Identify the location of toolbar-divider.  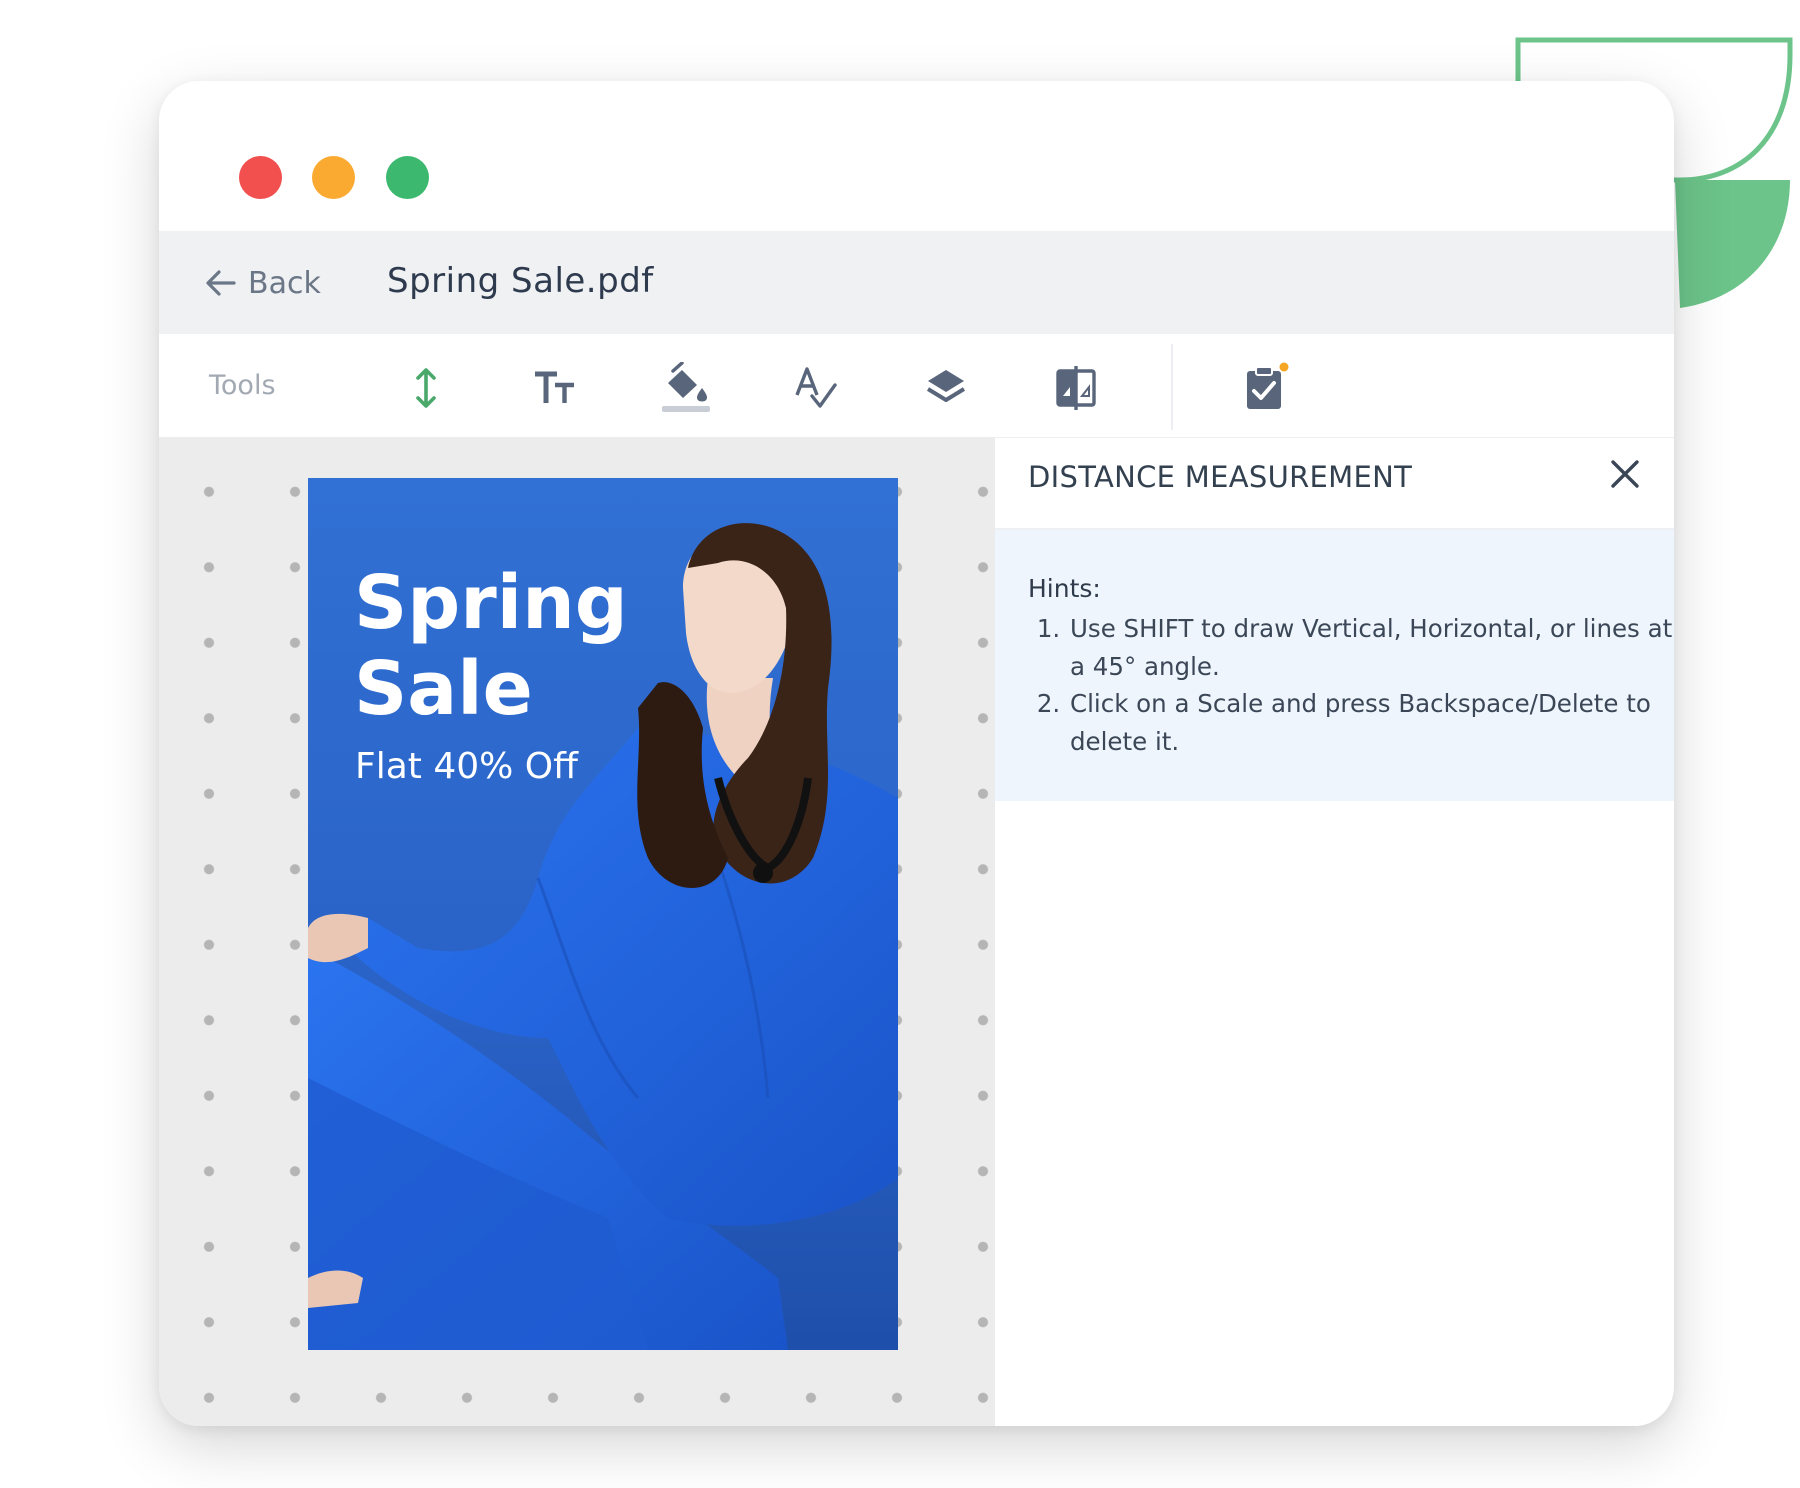
(1172, 387).